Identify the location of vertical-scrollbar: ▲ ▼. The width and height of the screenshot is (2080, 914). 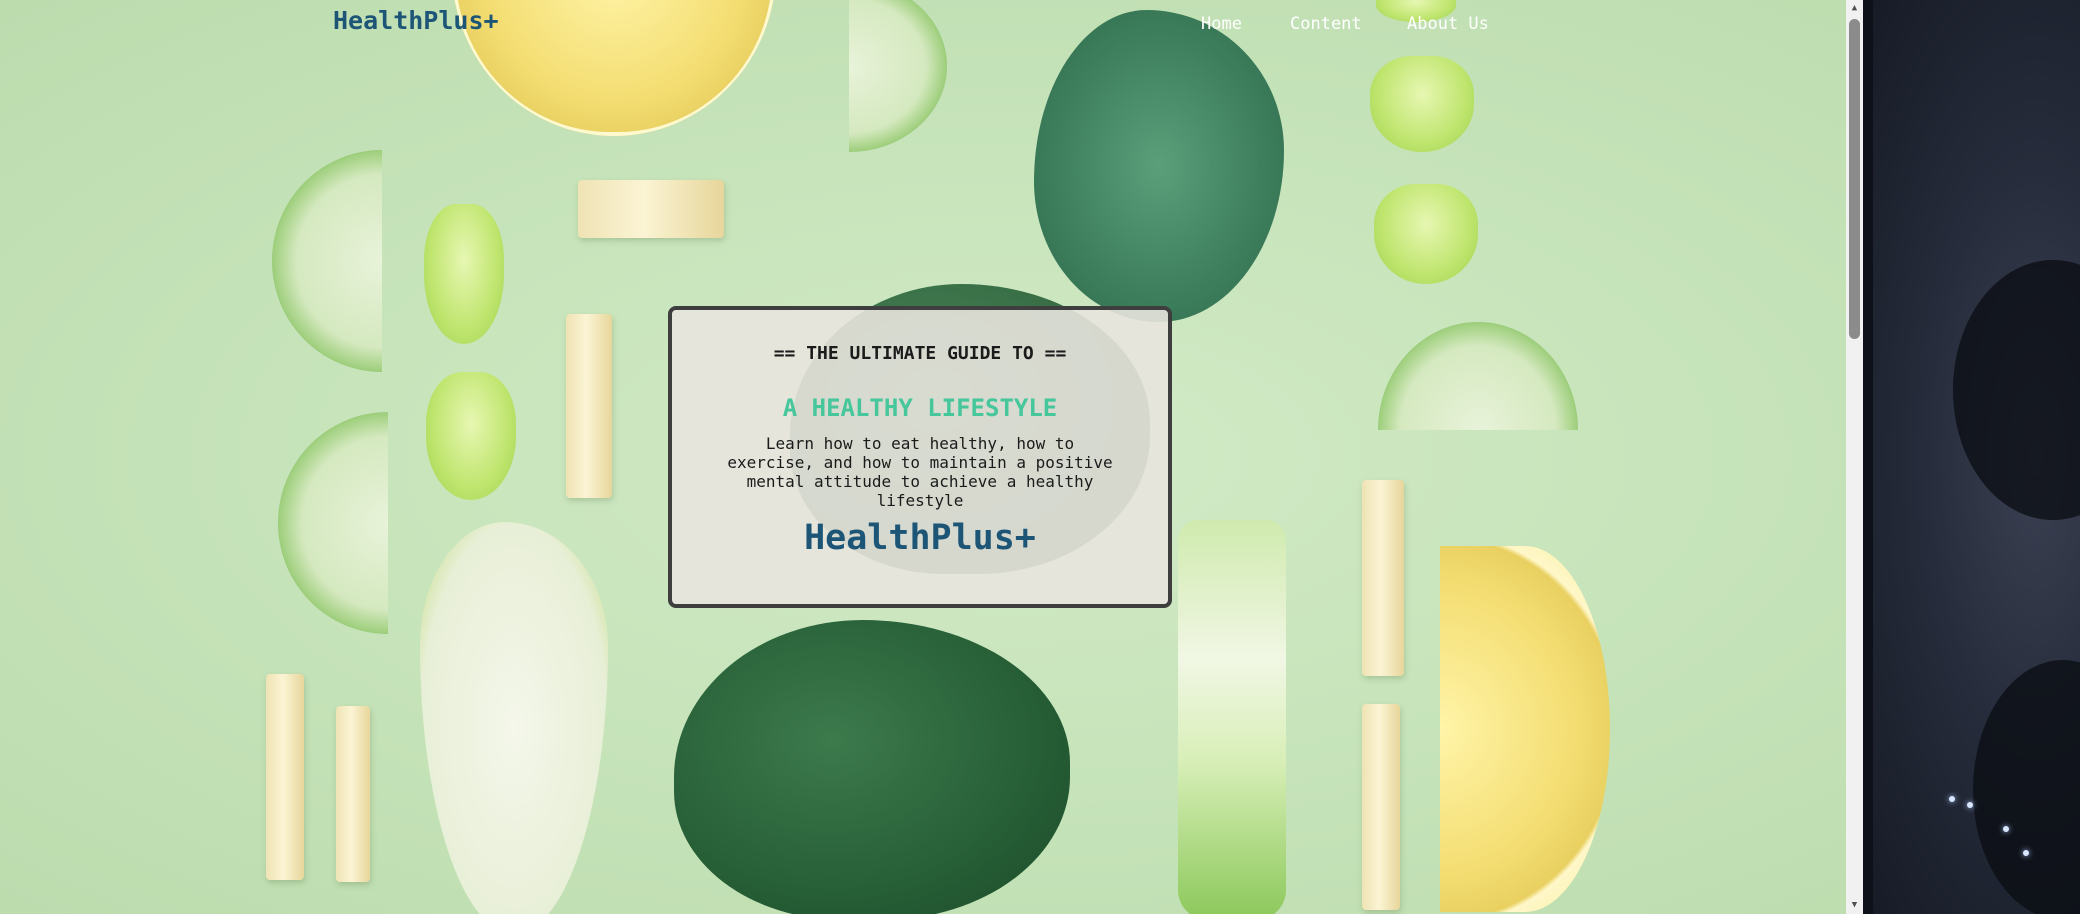
(1854, 457).